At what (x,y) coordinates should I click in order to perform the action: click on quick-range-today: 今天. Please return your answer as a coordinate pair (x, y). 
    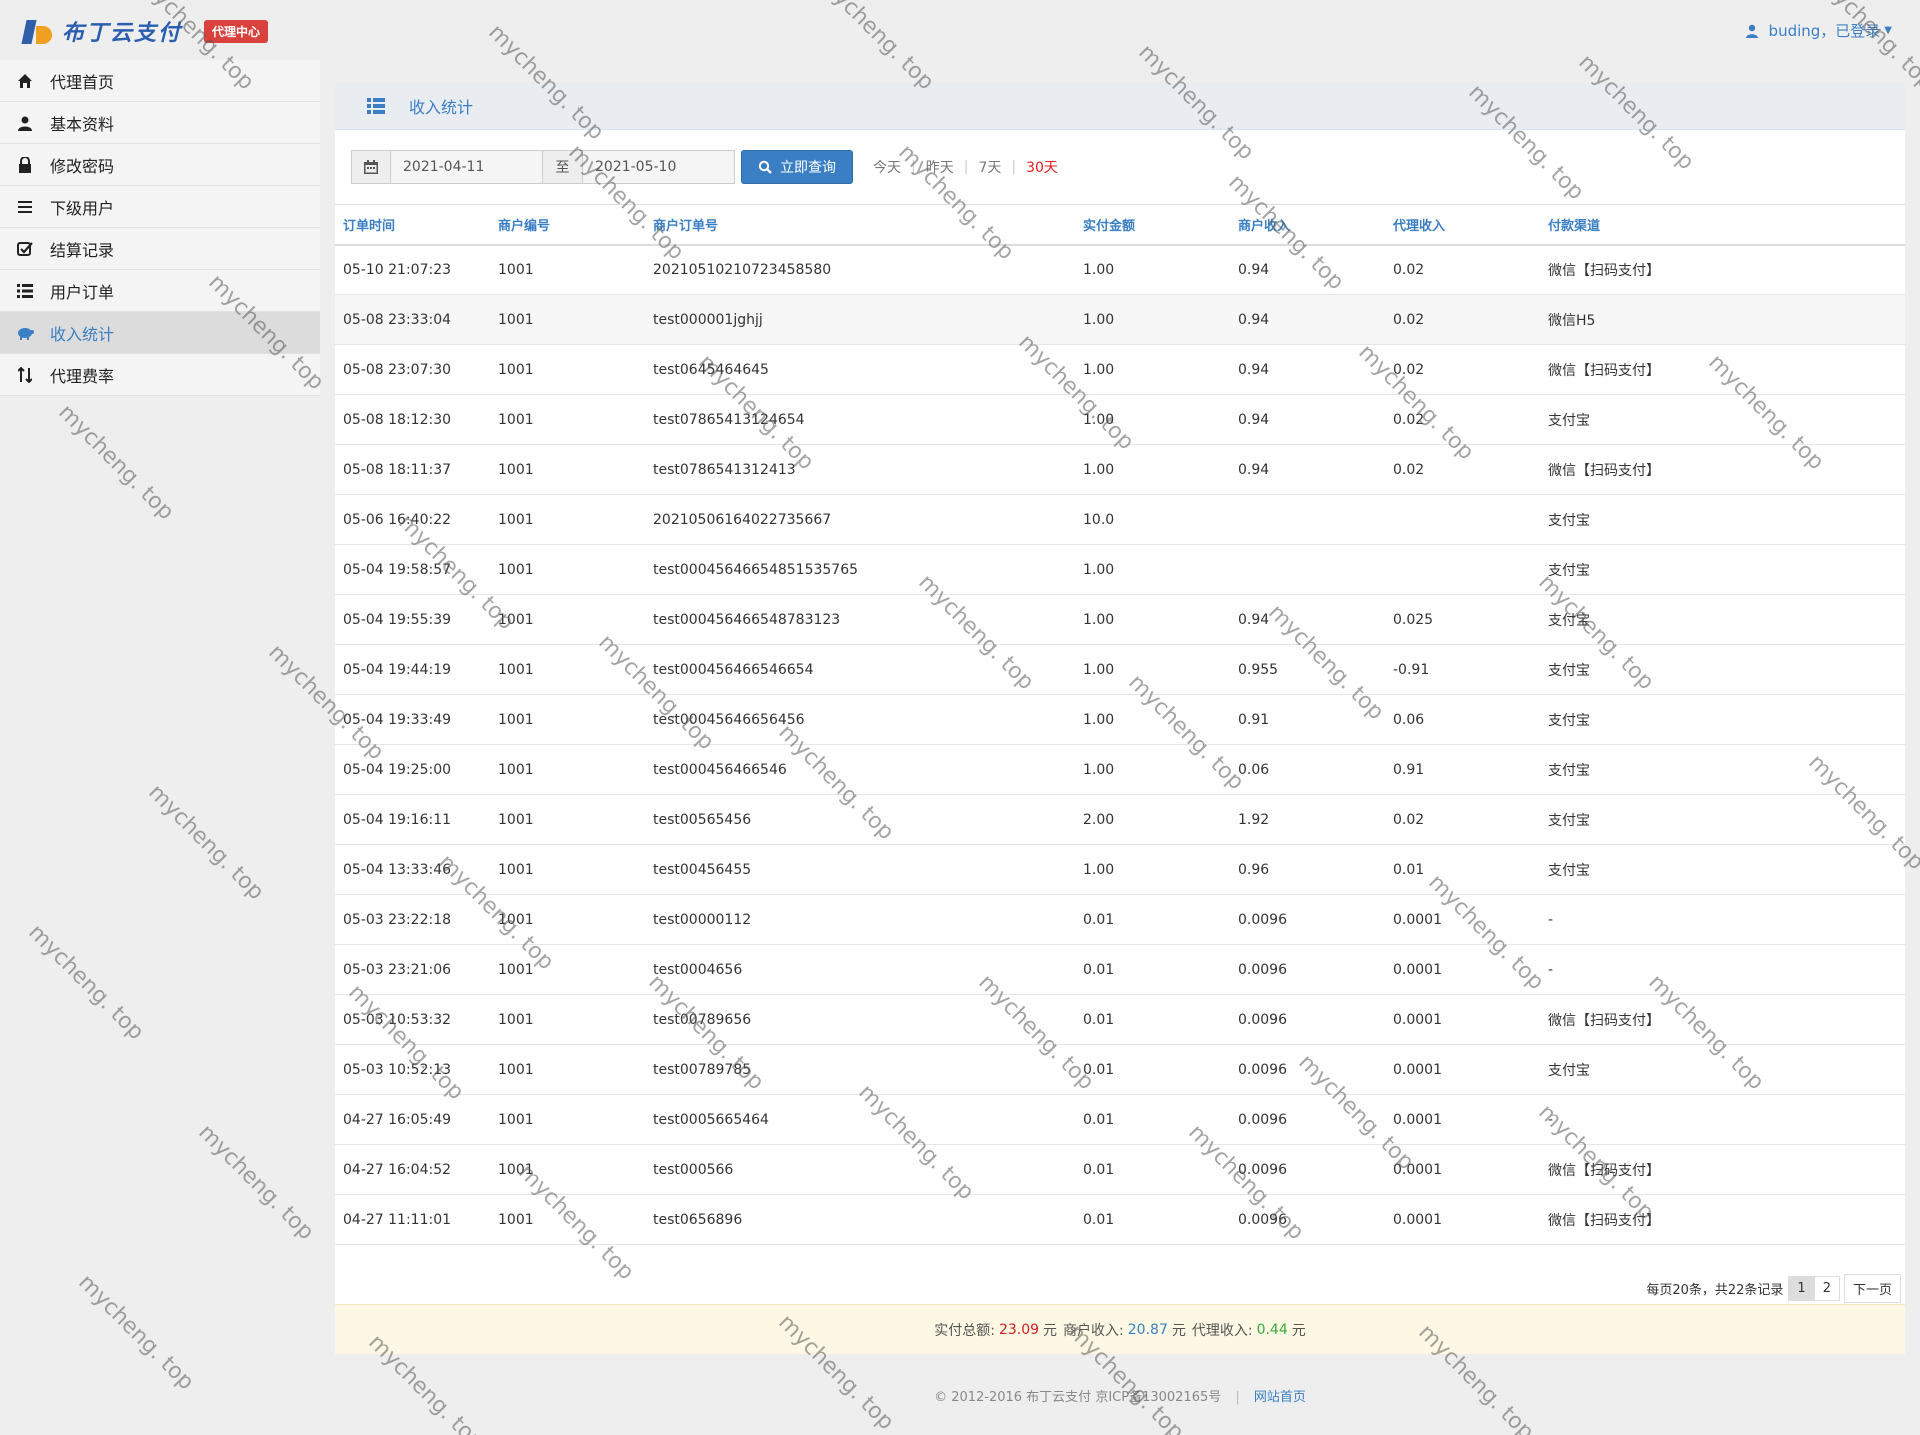
    Looking at the image, I should click on (887, 167).